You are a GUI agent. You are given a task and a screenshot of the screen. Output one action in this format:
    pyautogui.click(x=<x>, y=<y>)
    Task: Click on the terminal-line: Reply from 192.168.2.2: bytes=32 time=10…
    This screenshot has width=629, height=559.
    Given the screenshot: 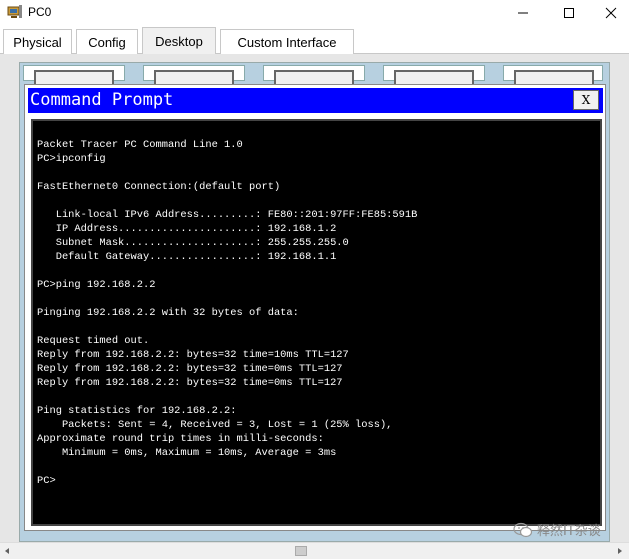 What is the action you would take?
    pyautogui.click(x=193, y=355)
    